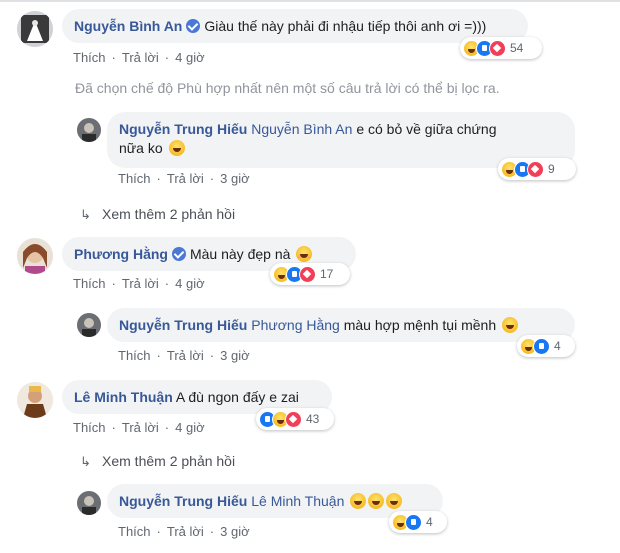 Image resolution: width=620 pixels, height=553 pixels. I want to click on comment-author: Nguyễn Bình An, so click(128, 26).